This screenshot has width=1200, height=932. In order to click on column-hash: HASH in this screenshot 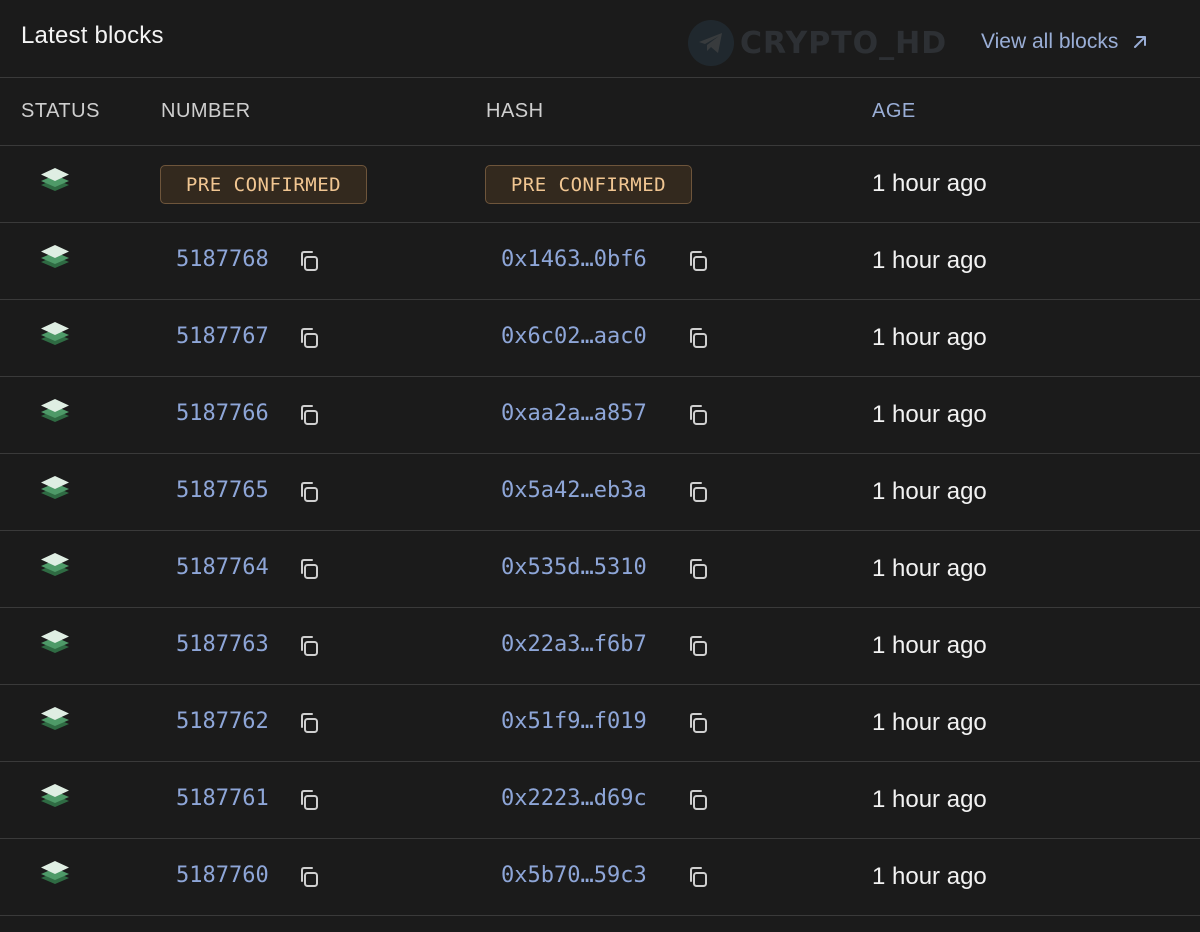, I will do `click(515, 111)`.